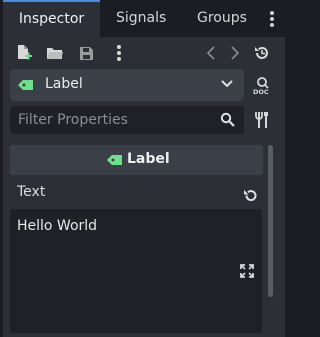 The width and height of the screenshot is (320, 337). I want to click on scrollbar, so click(270, 221).